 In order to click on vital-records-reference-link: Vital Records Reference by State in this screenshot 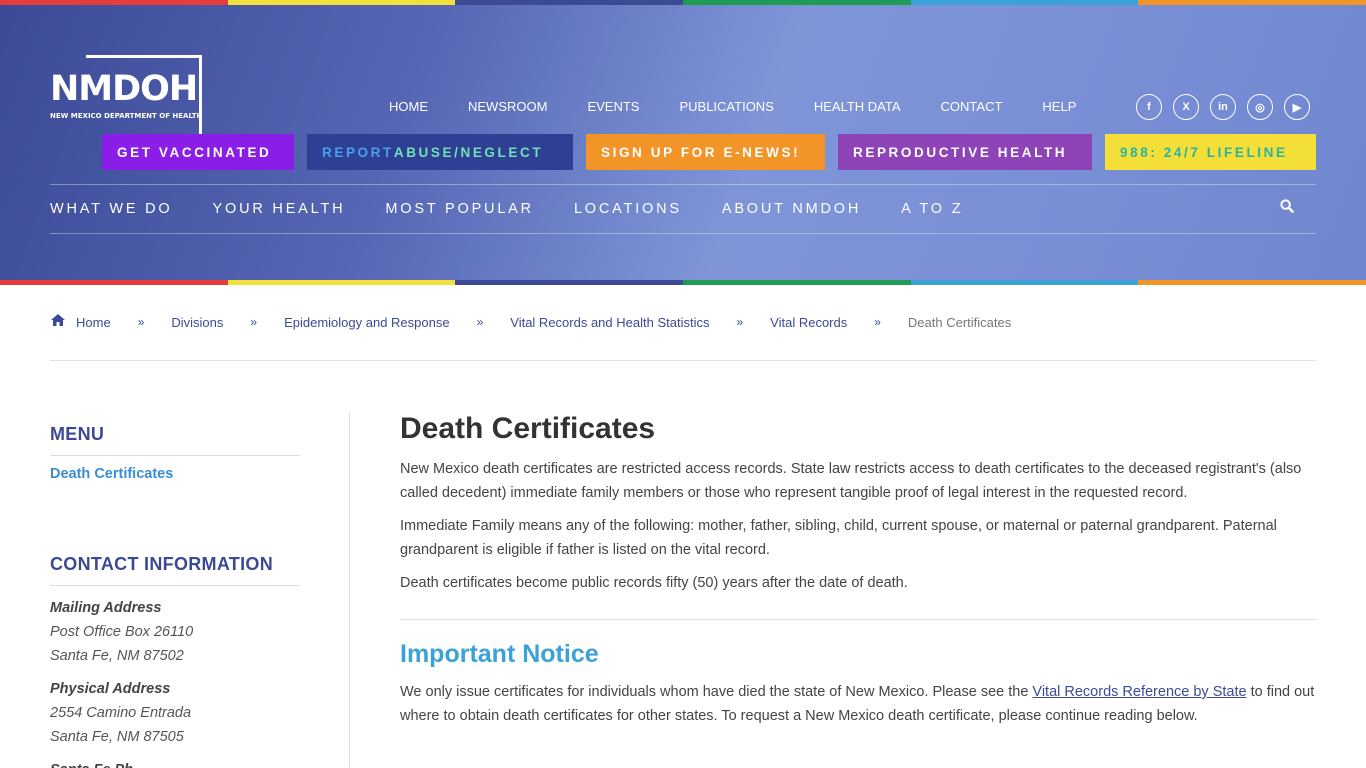, I will do `click(1139, 692)`.